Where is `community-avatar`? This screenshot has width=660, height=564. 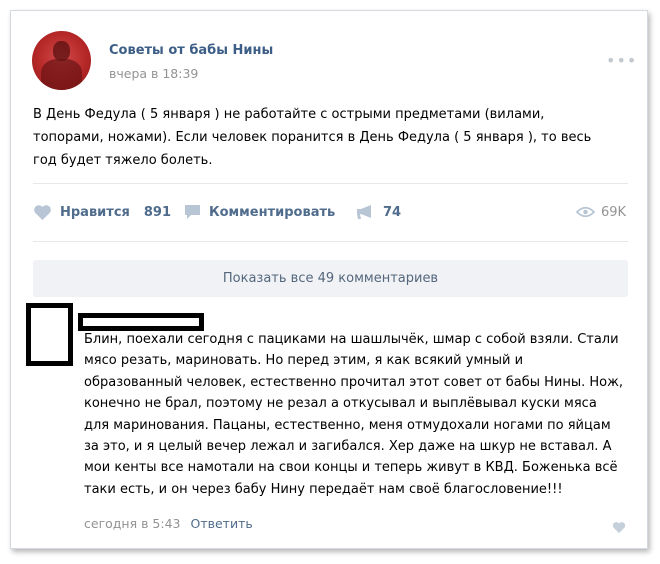 community-avatar is located at coordinates (61, 60).